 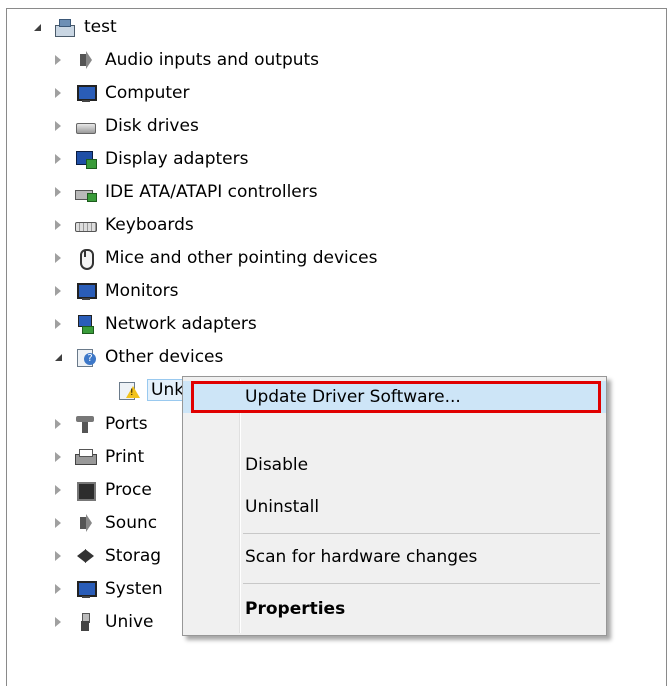 What do you see at coordinates (85, 622) in the screenshot?
I see `usb-icon` at bounding box center [85, 622].